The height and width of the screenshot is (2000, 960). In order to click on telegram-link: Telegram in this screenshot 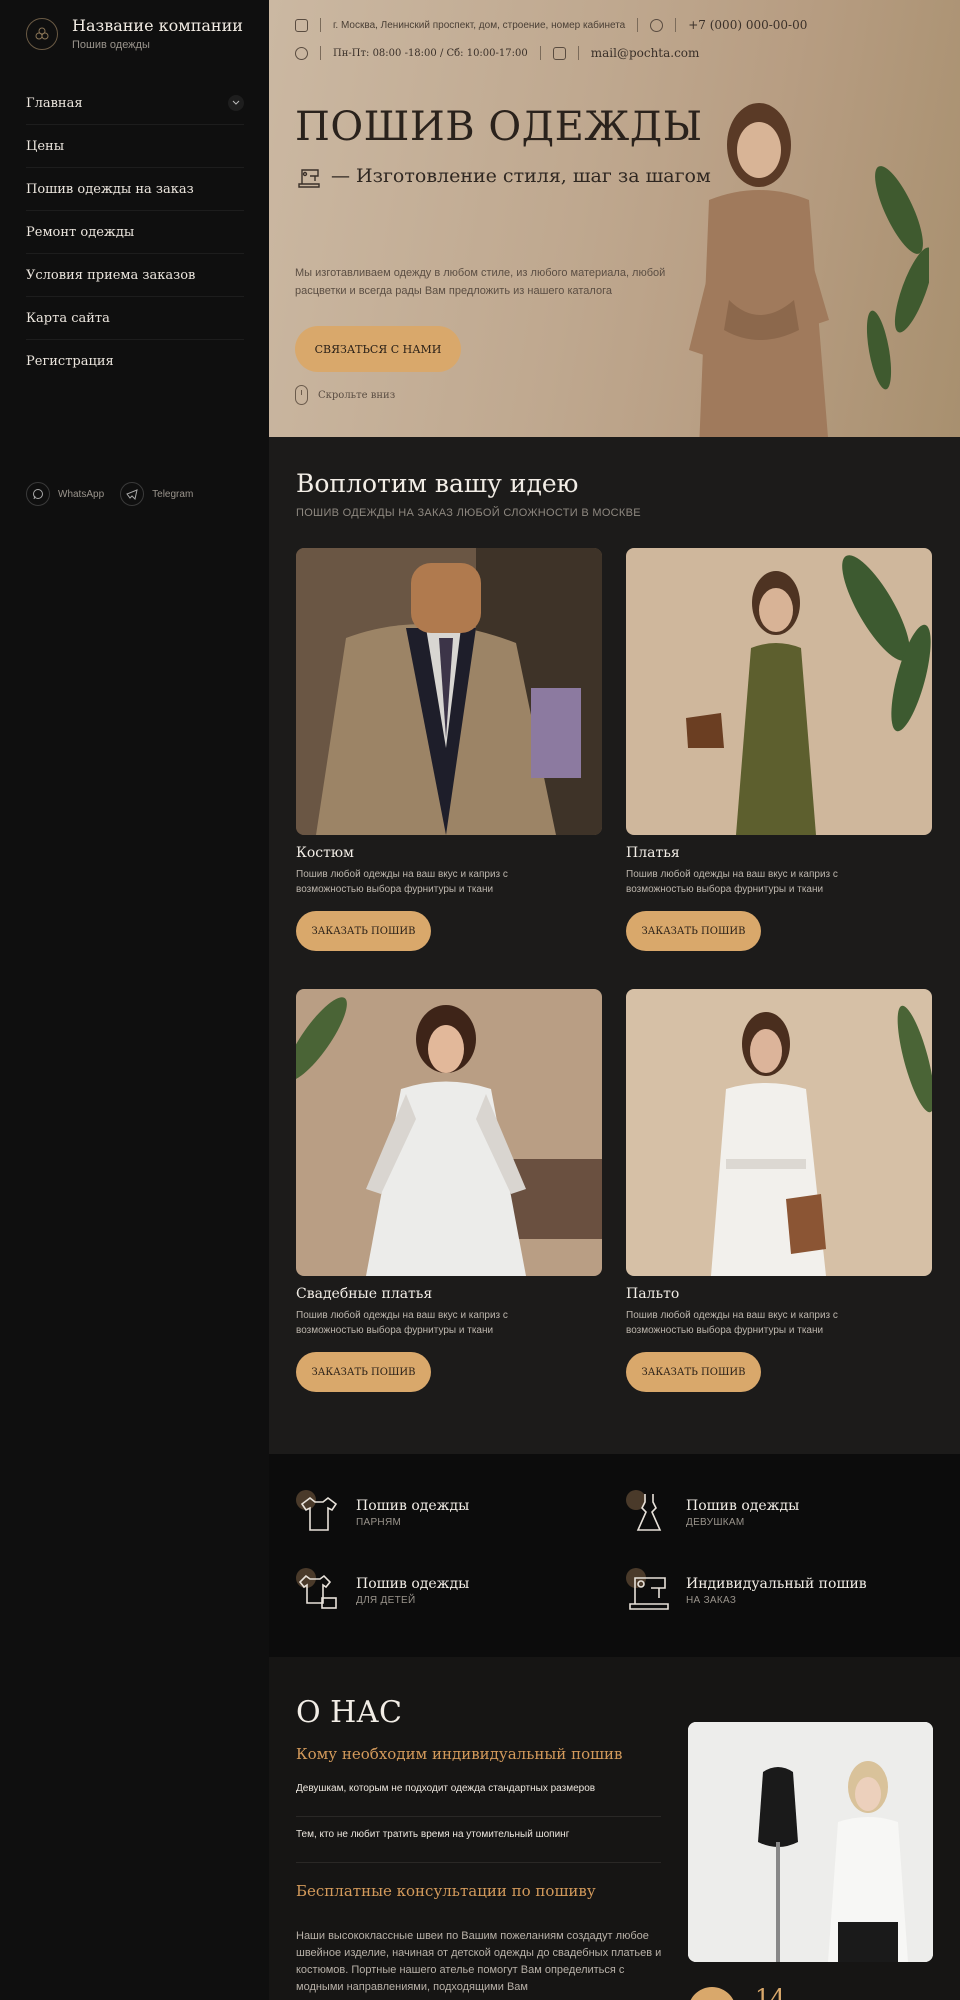, I will do `click(156, 494)`.